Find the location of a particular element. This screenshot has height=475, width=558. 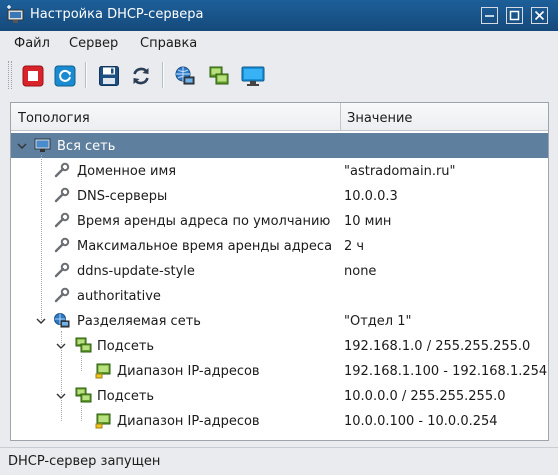

refresh-button is located at coordinates (141, 76).